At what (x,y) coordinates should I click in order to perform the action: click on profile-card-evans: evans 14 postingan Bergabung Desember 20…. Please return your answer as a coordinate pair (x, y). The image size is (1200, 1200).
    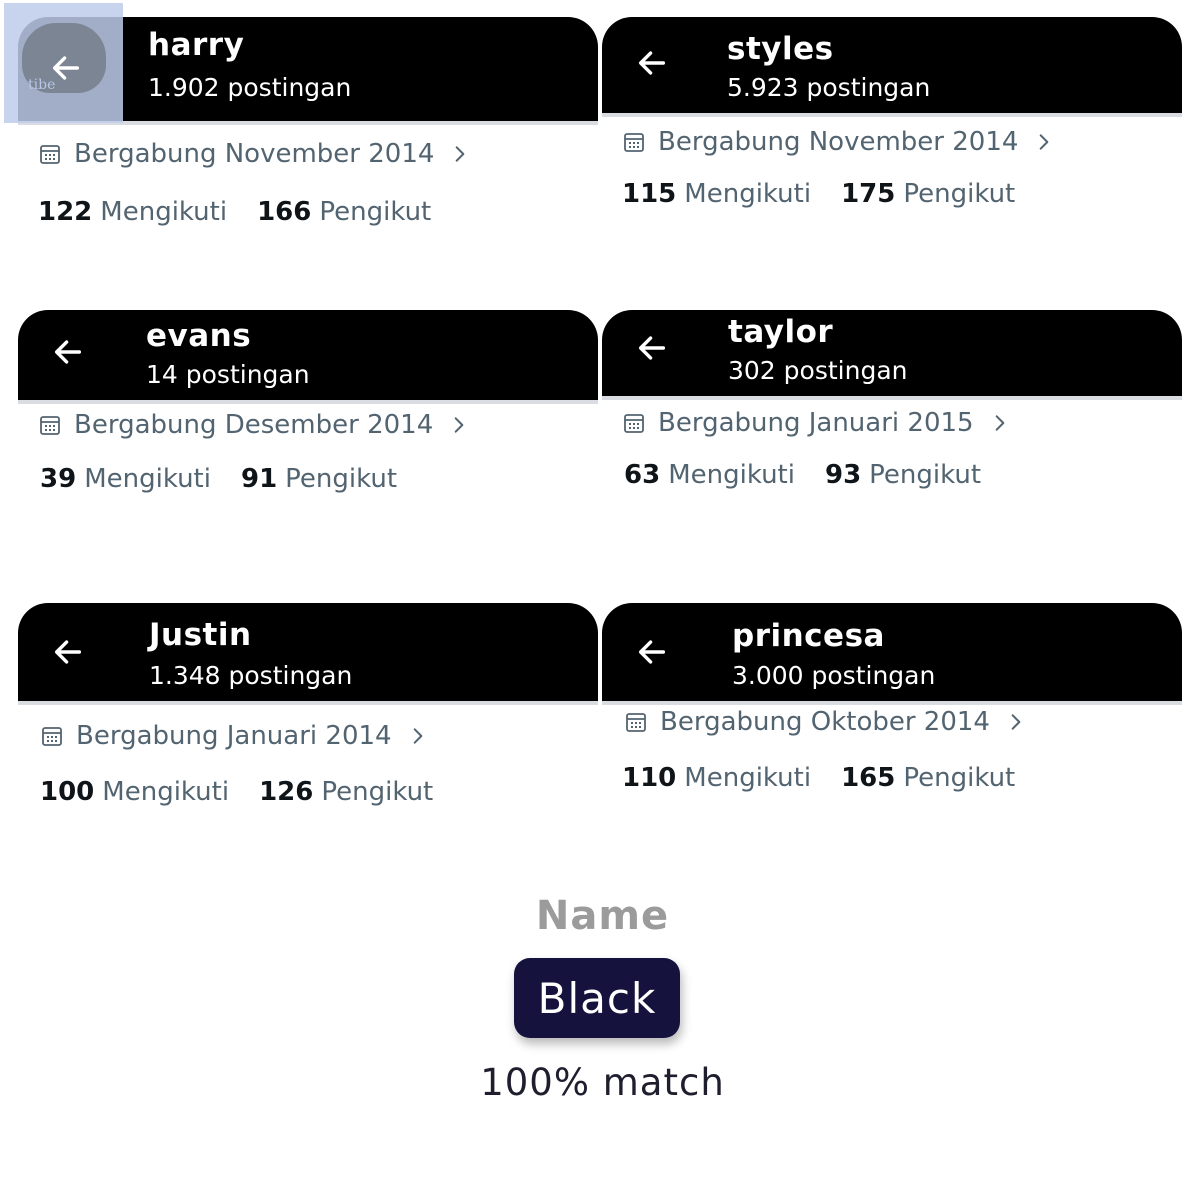
    Looking at the image, I should click on (308, 440).